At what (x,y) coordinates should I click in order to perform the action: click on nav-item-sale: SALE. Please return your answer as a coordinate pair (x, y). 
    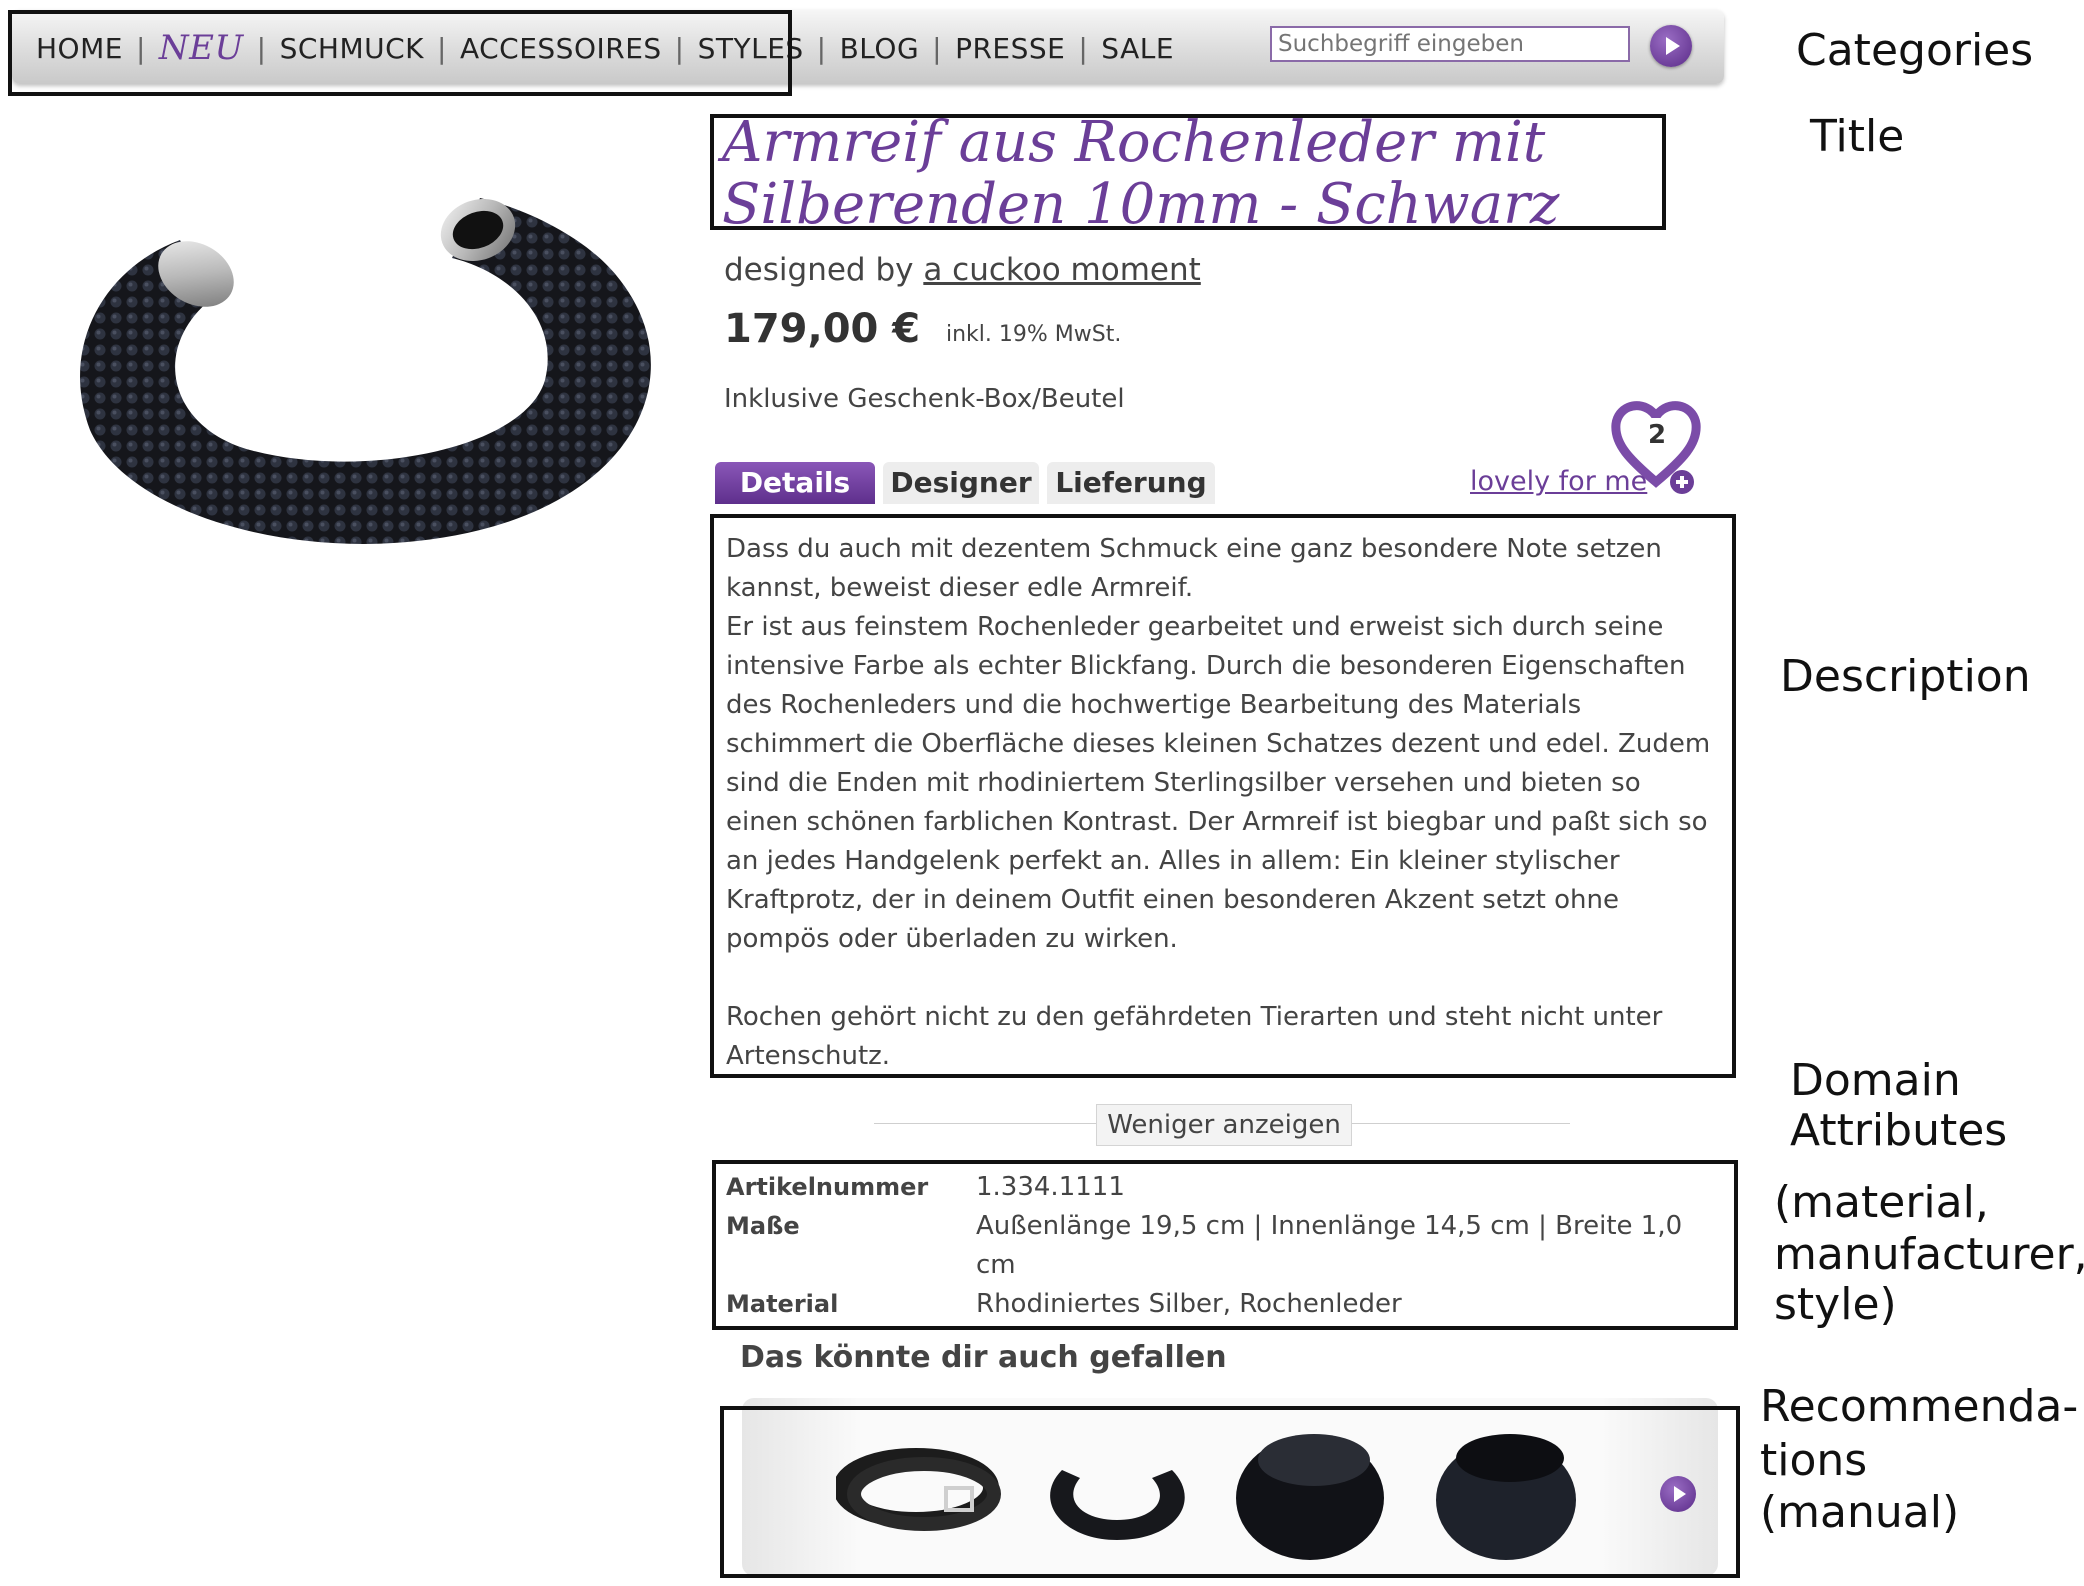
    Looking at the image, I should click on (1137, 48).